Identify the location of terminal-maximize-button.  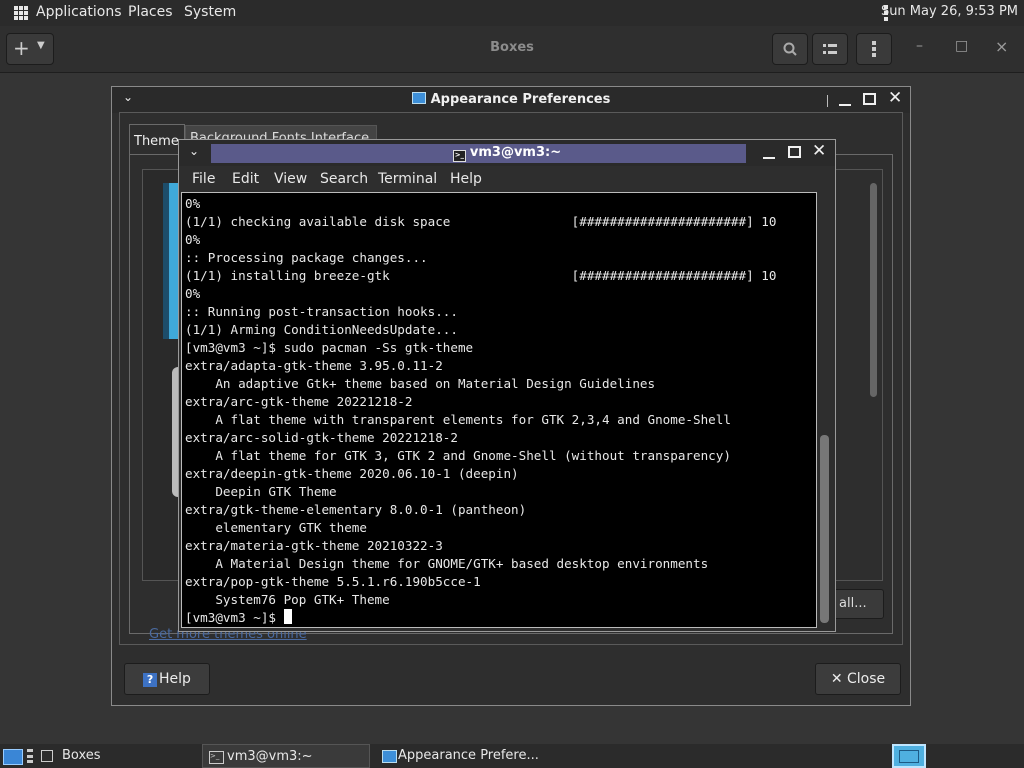
(794, 152).